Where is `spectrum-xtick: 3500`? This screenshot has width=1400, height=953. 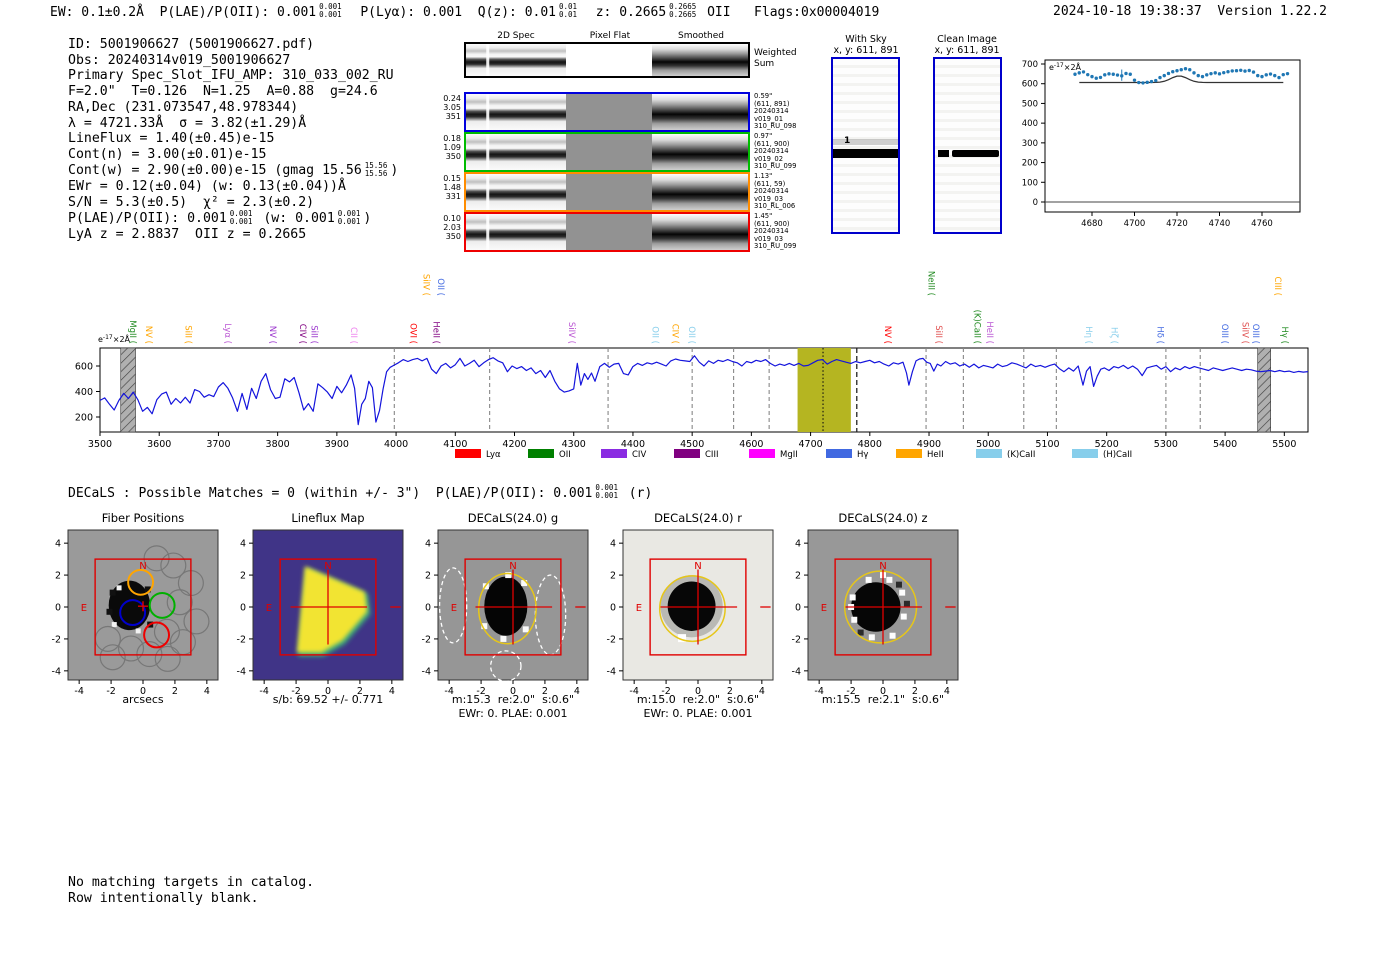 spectrum-xtick: 3500 is located at coordinates (100, 444).